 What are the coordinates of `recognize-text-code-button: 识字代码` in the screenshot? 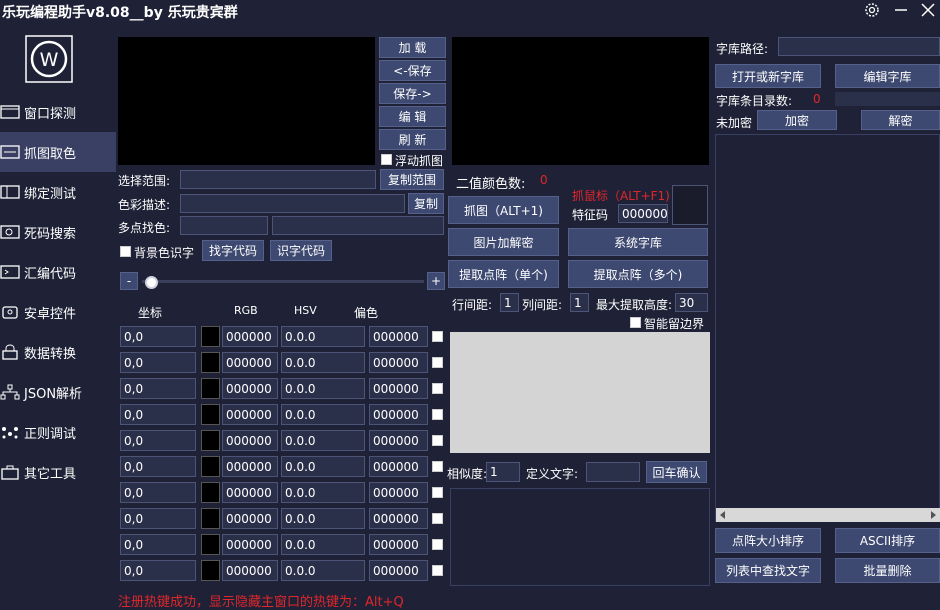 It's located at (301, 250).